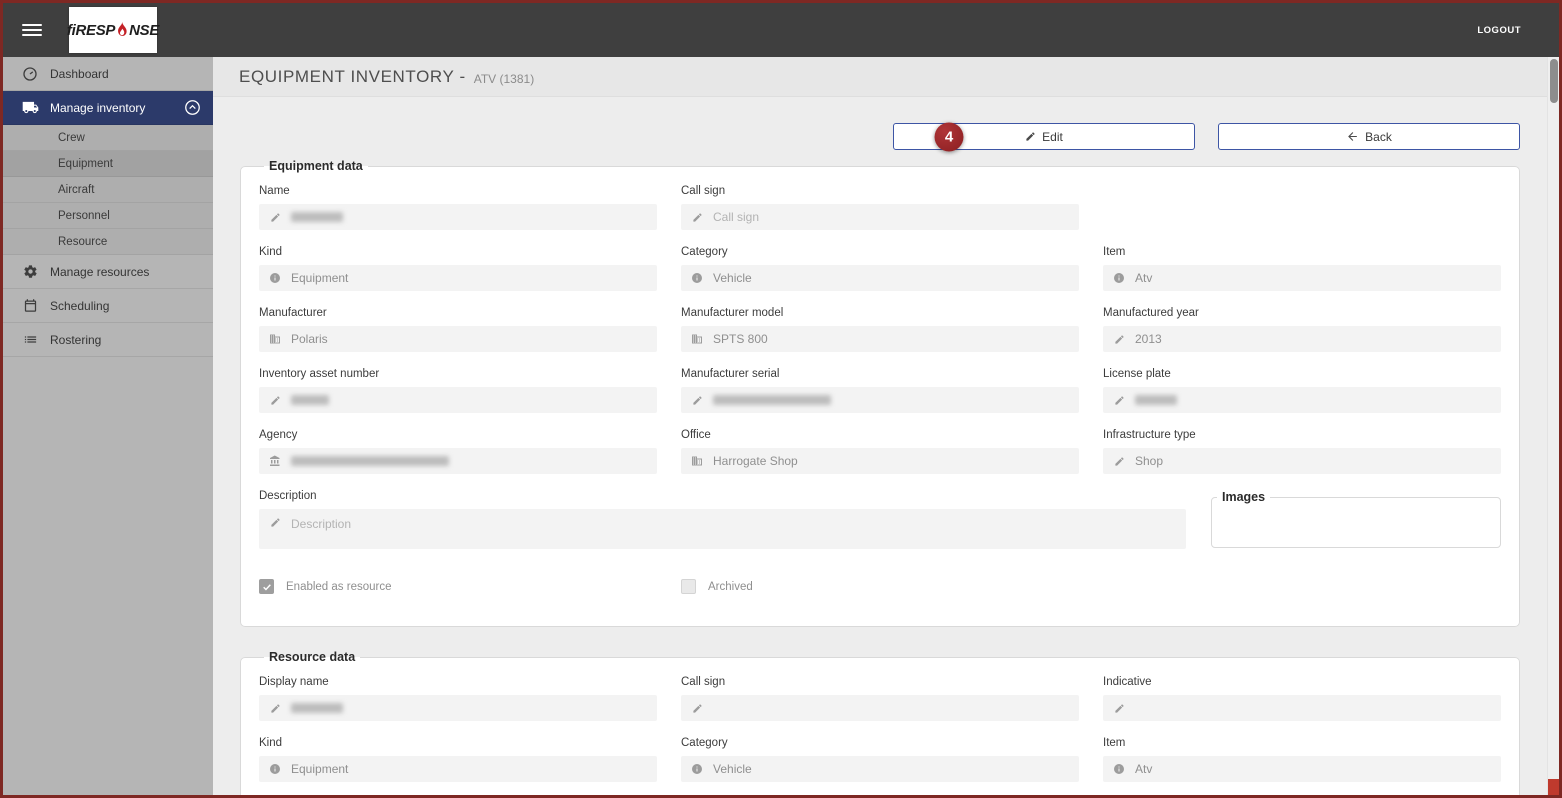  Describe the element at coordinates (100, 271) in the screenshot. I see `sidebar-item-label: Manage resources` at that location.